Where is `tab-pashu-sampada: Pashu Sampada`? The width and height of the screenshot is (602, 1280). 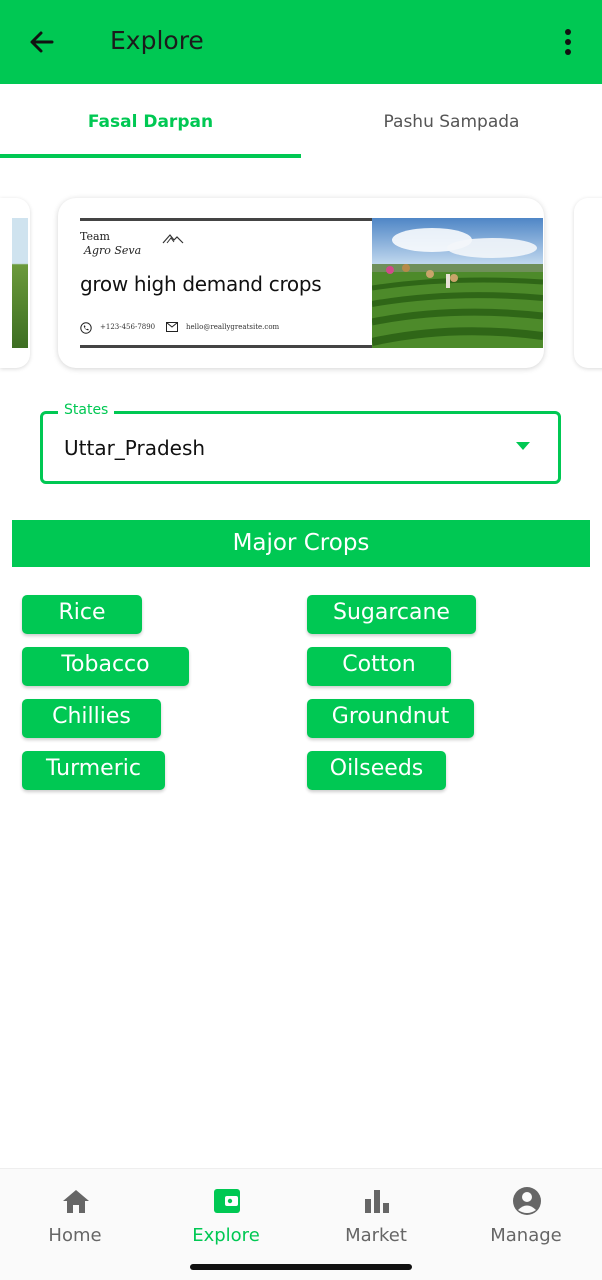
tab-pashu-sampada: Pashu Sampada is located at coordinates (451, 121).